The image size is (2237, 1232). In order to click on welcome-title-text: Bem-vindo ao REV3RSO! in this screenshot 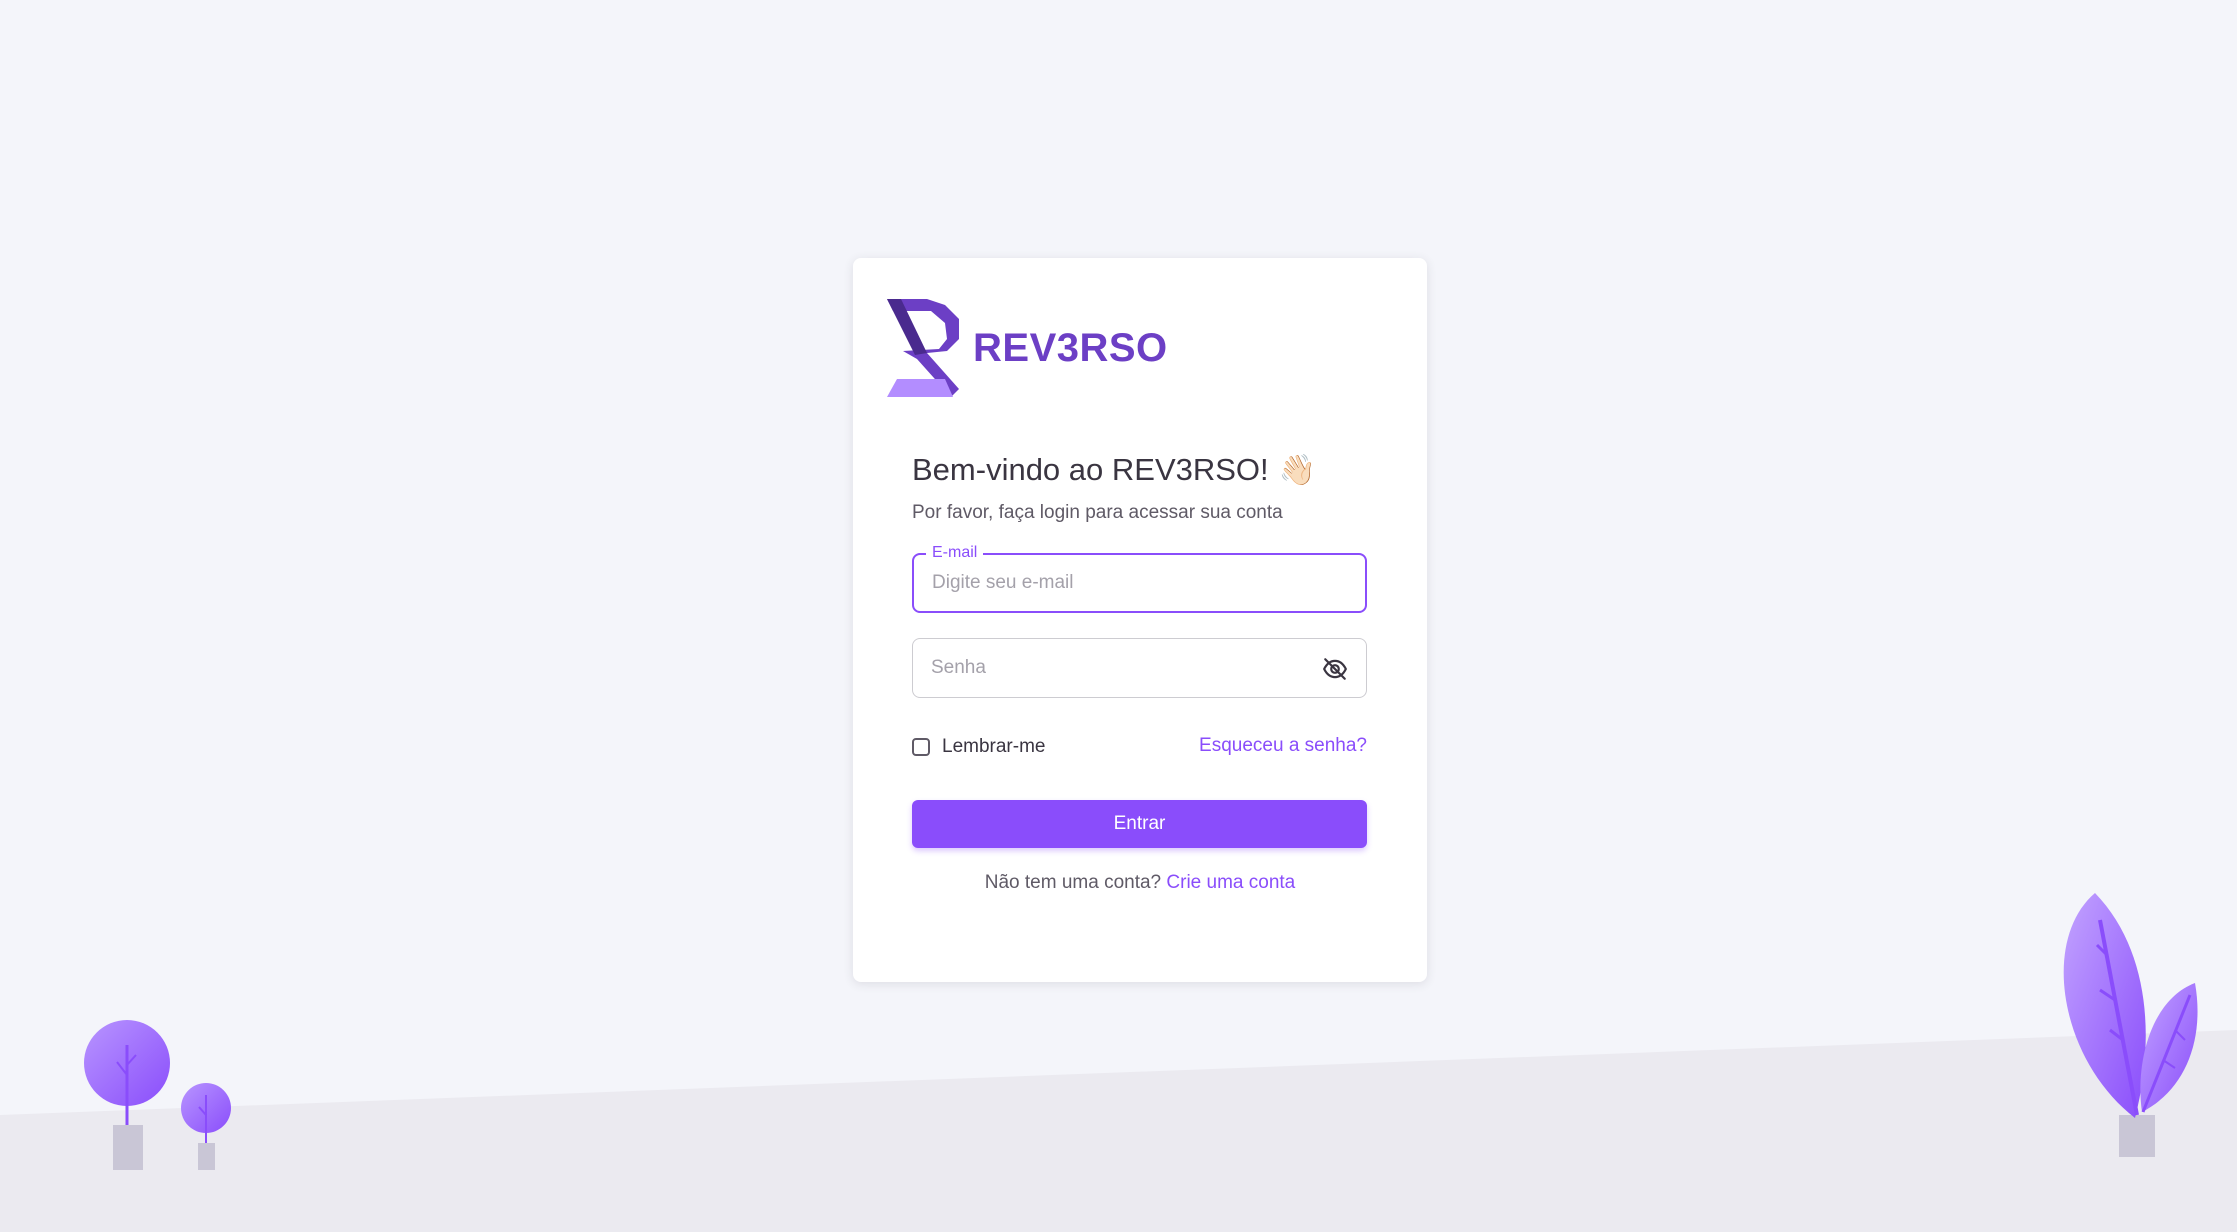, I will do `click(1090, 469)`.